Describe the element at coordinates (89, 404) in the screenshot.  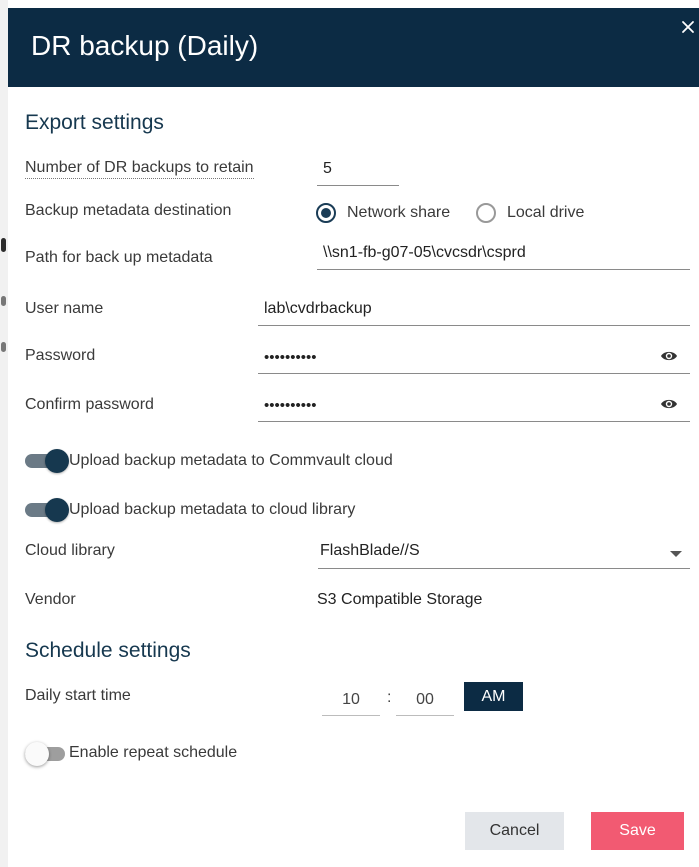
I see `confirm-password-label: Confirm password` at that location.